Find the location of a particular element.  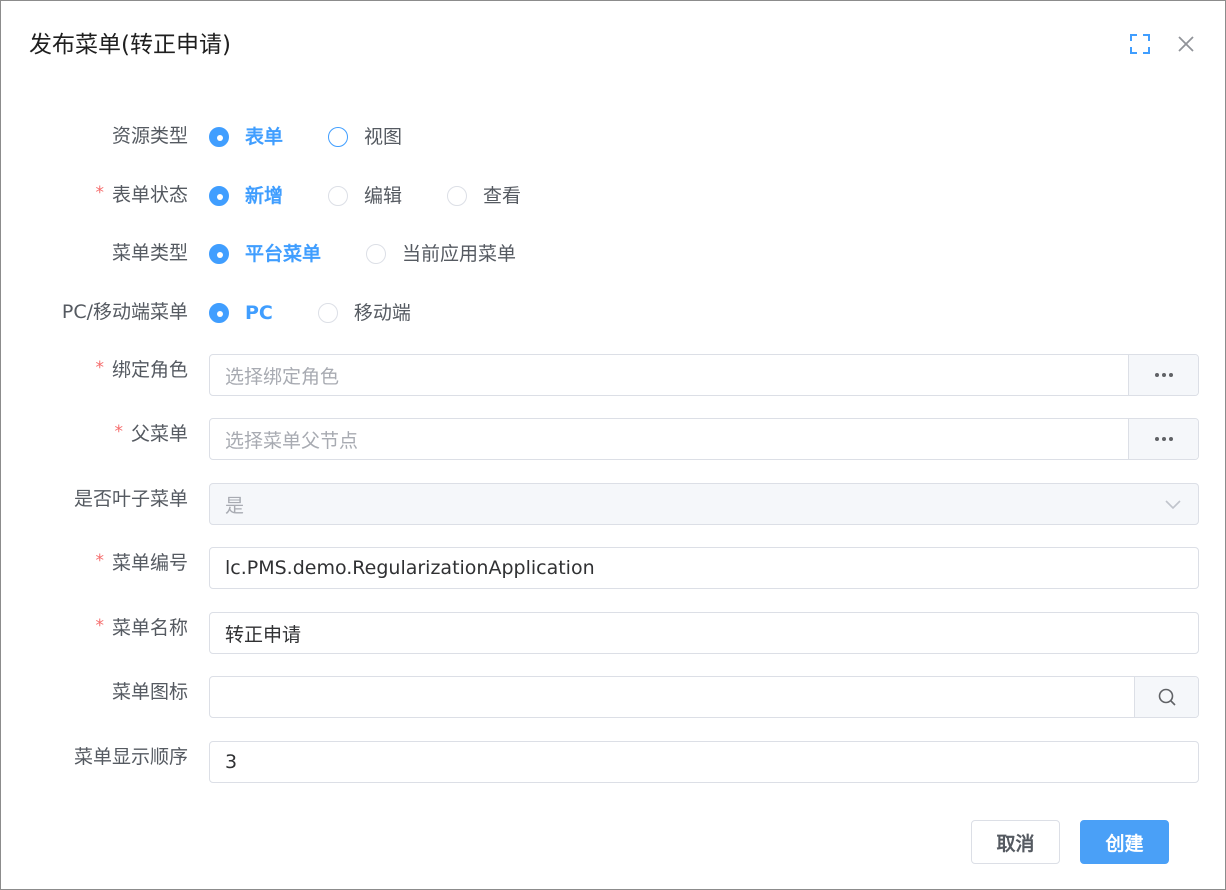

close-button is located at coordinates (1186, 44).